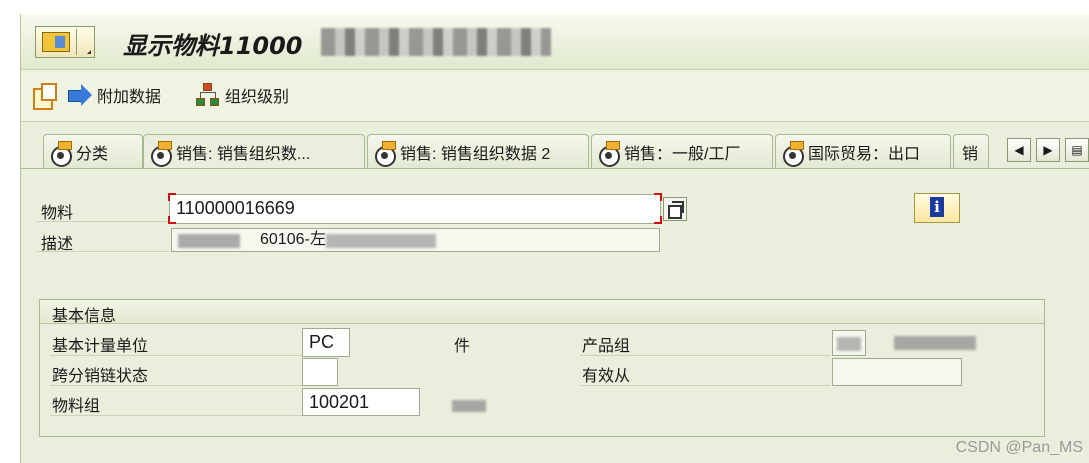  I want to click on transaction-icon, so click(56, 42).